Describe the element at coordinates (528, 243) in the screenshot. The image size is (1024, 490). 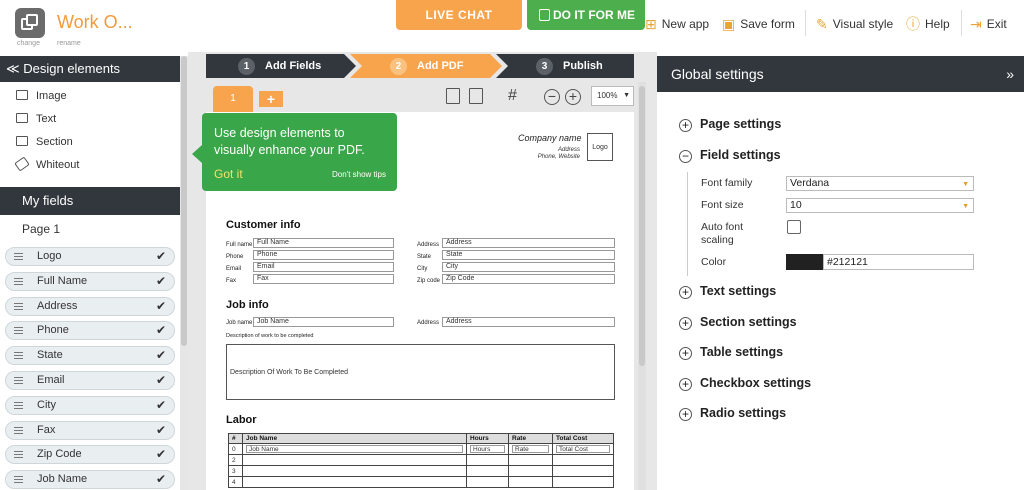
I see `customer-field-input: Address` at that location.